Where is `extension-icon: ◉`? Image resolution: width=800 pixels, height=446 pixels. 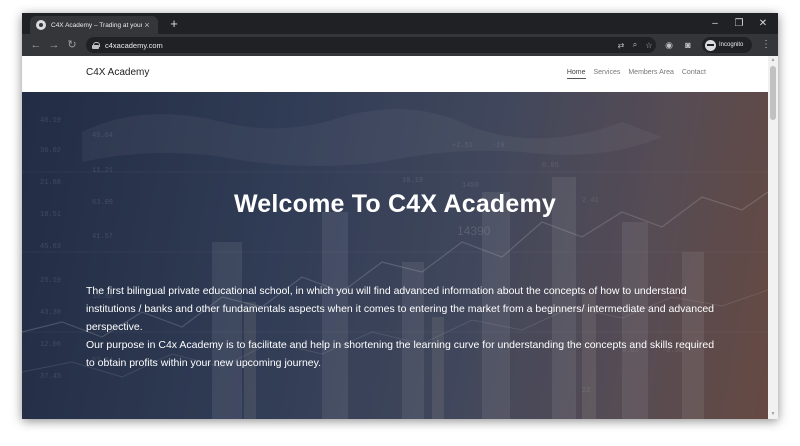
extension-icon: ◉ is located at coordinates (669, 45).